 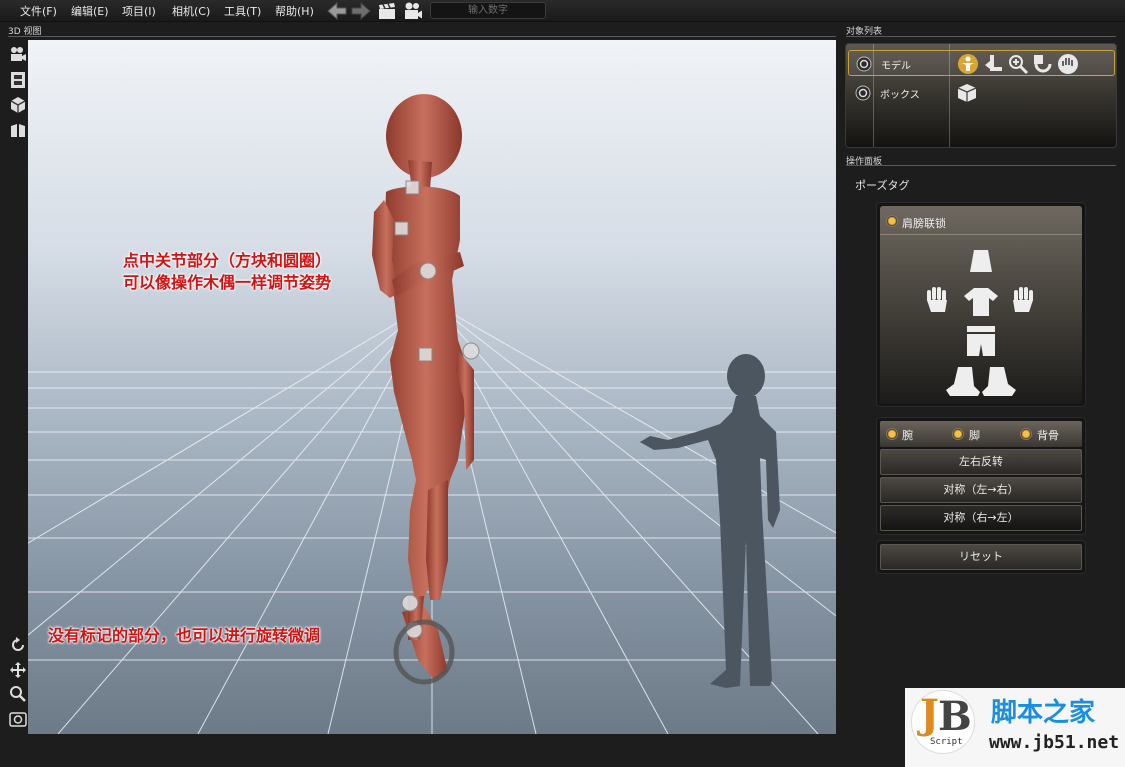 I want to click on object-name-model: モデル, so click(x=896, y=66).